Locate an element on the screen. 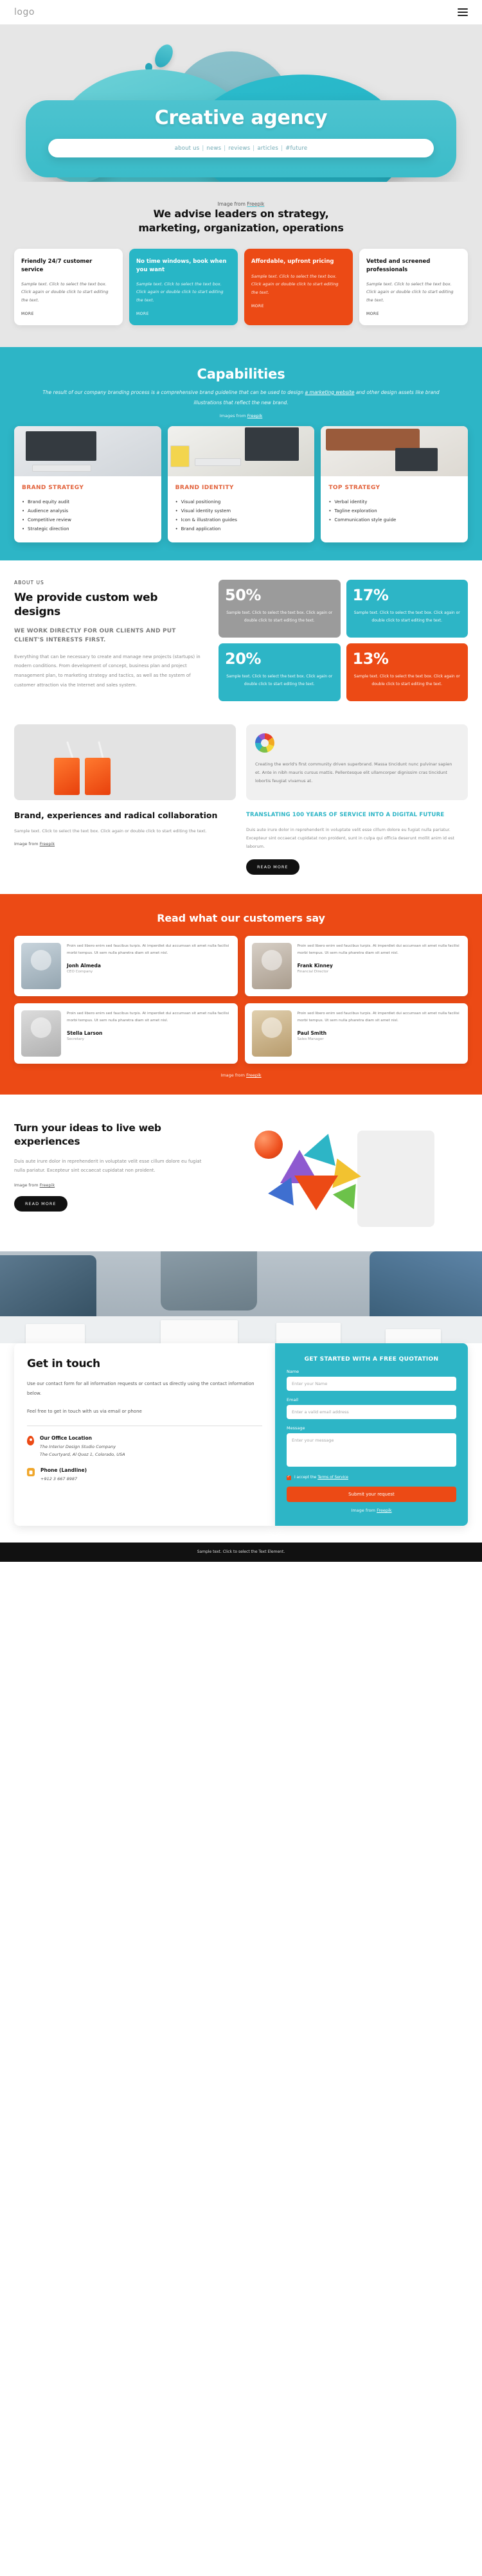 The width and height of the screenshot is (482, 2576). ideas-read-more-button: READ MORE is located at coordinates (41, 1204).